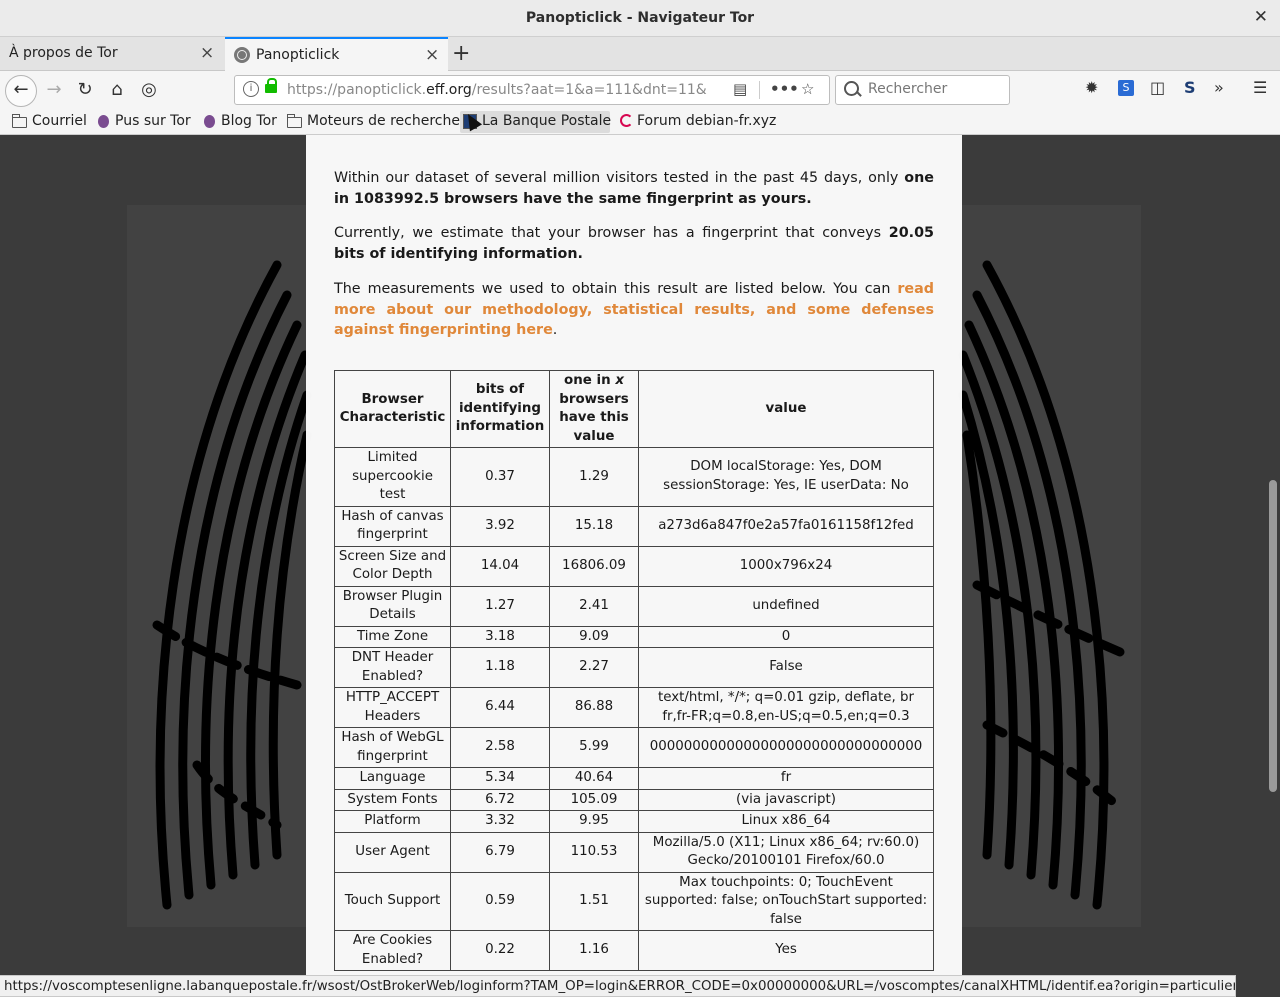 Image resolution: width=1280 pixels, height=997 pixels. Describe the element at coordinates (634, 636) in the screenshot. I see `table-row: Time Zone 3.18 9.09 0` at that location.